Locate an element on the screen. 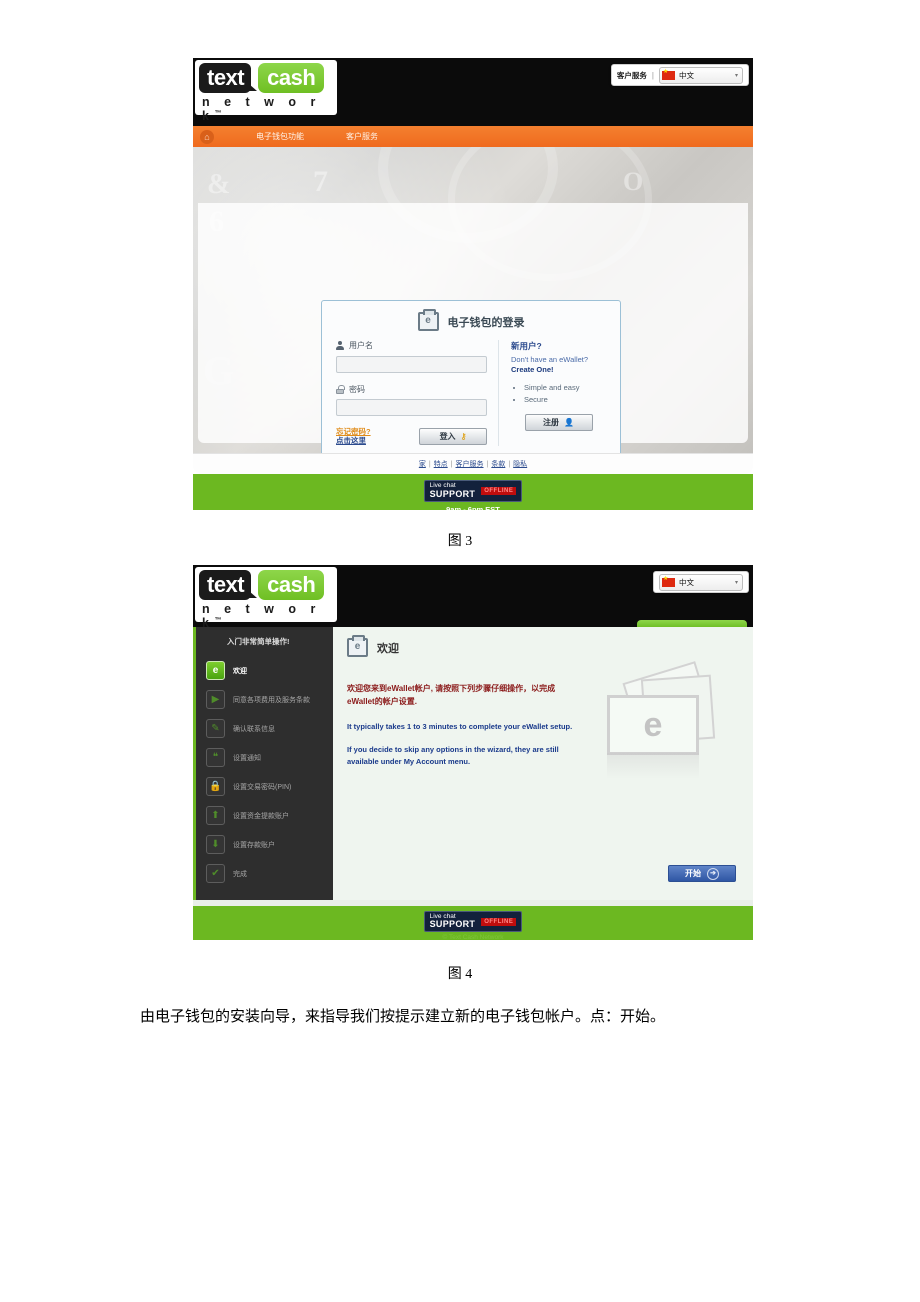 This screenshot has width=920, height=1302. register-button: 注册 👤 is located at coordinates (558, 422).